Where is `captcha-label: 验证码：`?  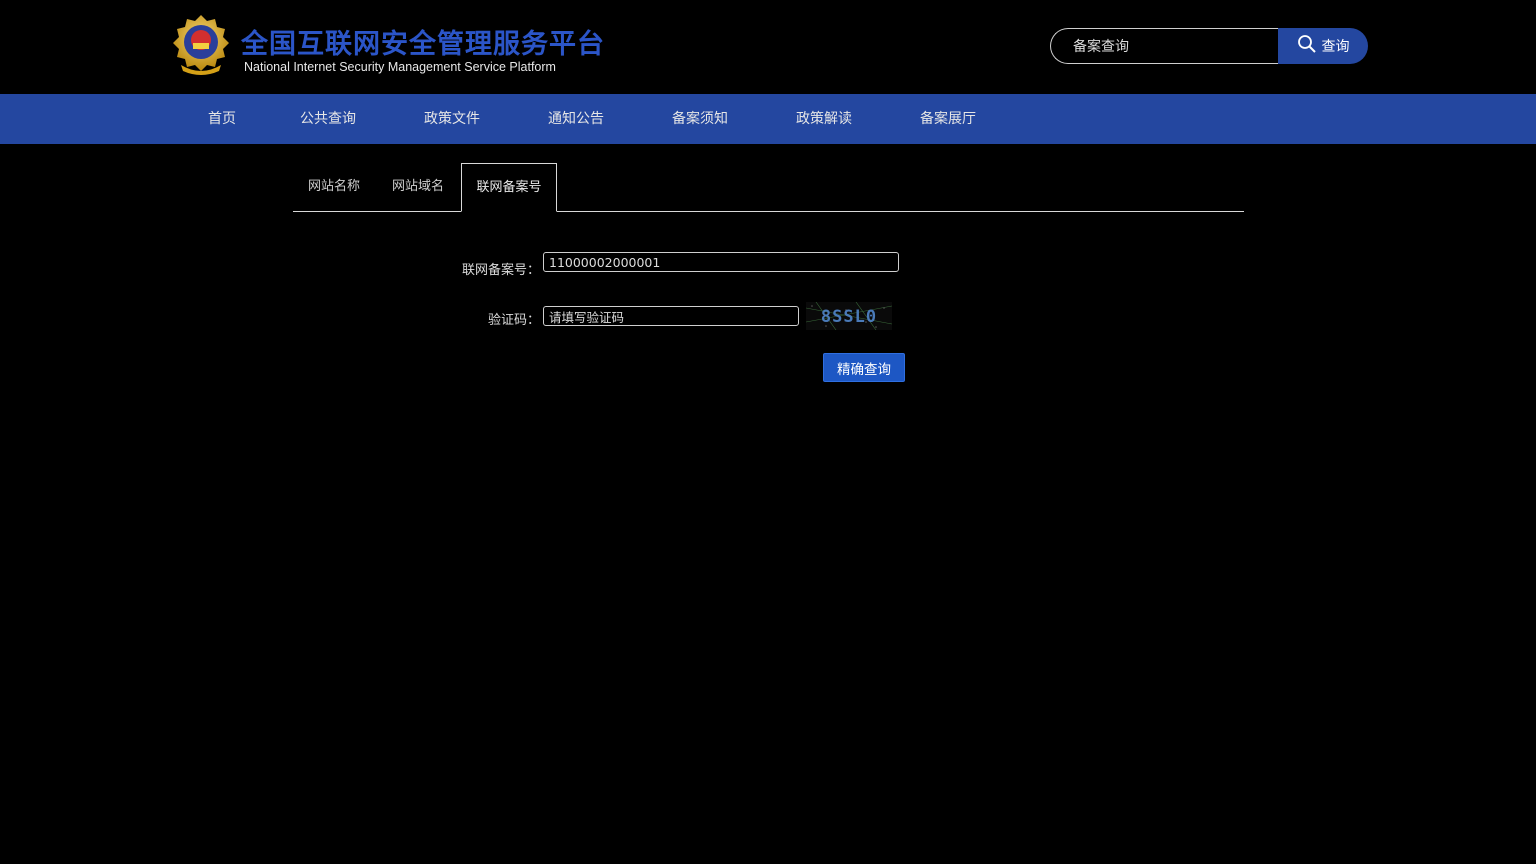
captcha-label: 验证码： is located at coordinates (513, 320).